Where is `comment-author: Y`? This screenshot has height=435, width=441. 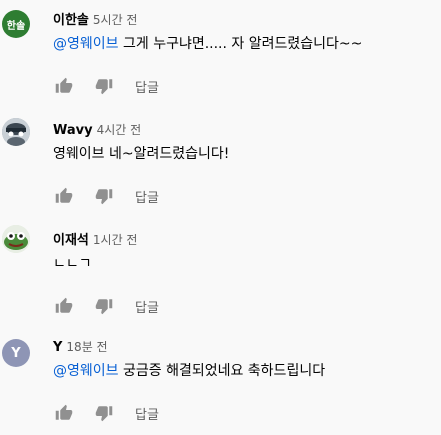
comment-author: Y is located at coordinates (57, 347).